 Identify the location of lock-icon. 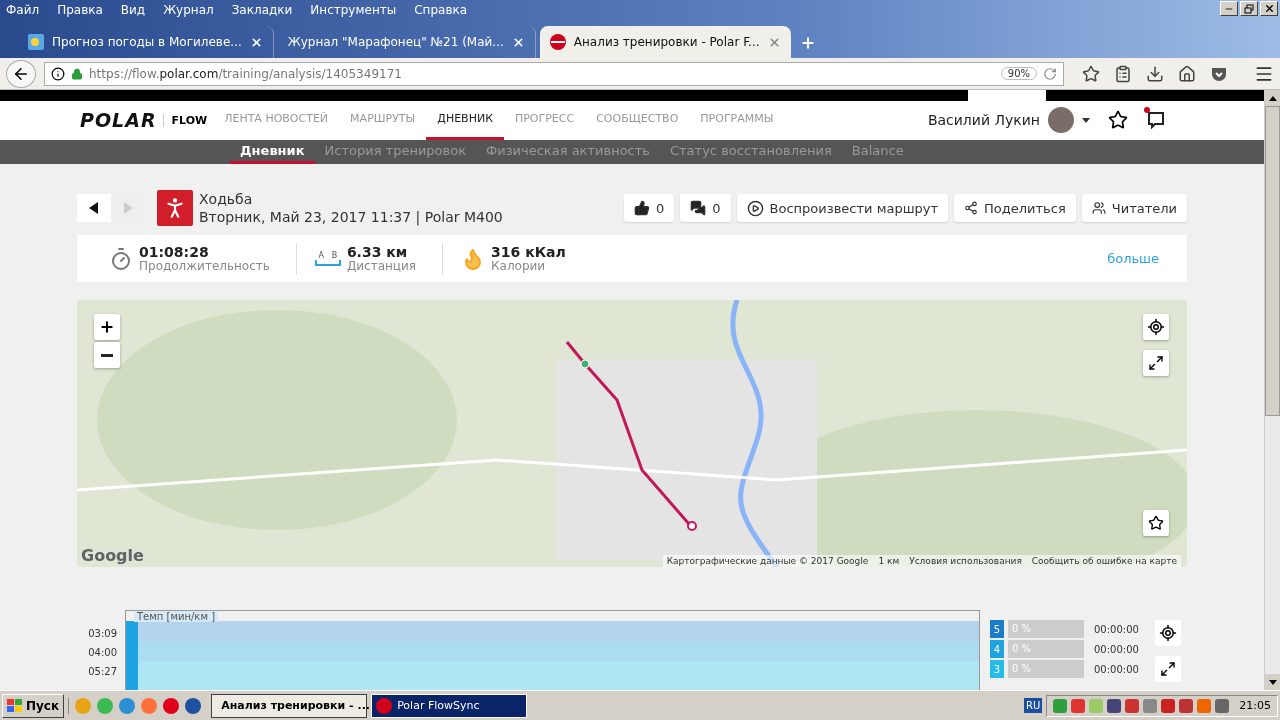
(77, 73).